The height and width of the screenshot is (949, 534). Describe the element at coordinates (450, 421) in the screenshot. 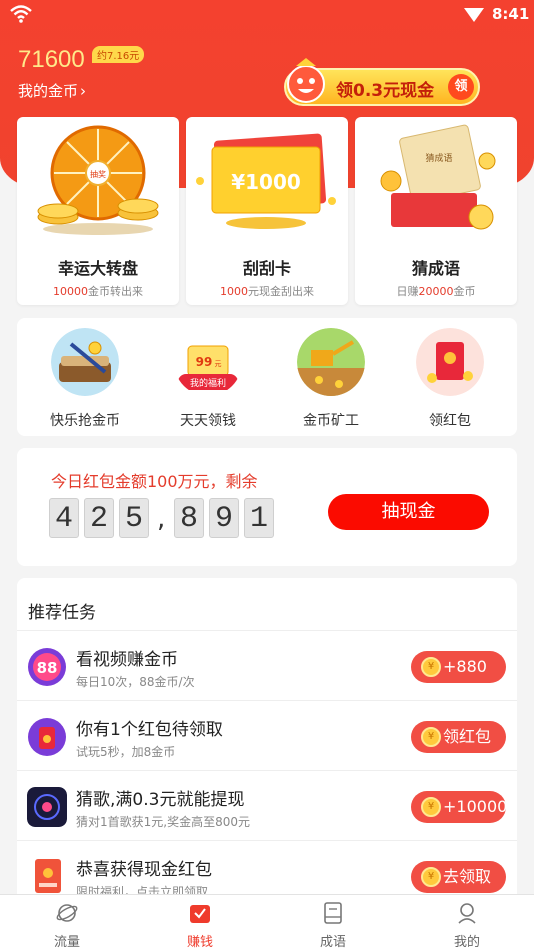

I see `quick-label: 领红包` at that location.